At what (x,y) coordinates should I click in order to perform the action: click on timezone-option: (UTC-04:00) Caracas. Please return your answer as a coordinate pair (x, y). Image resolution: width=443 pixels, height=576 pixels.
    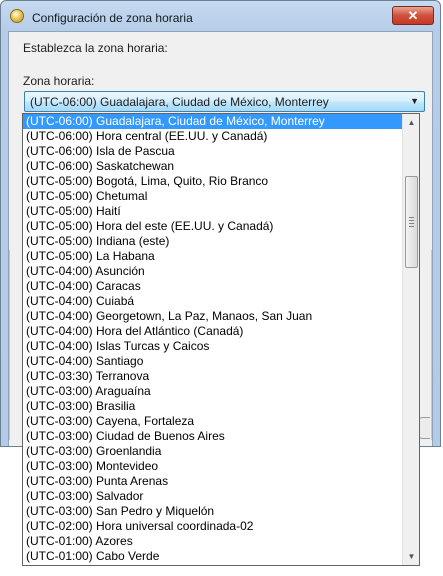
    Looking at the image, I should click on (213, 286).